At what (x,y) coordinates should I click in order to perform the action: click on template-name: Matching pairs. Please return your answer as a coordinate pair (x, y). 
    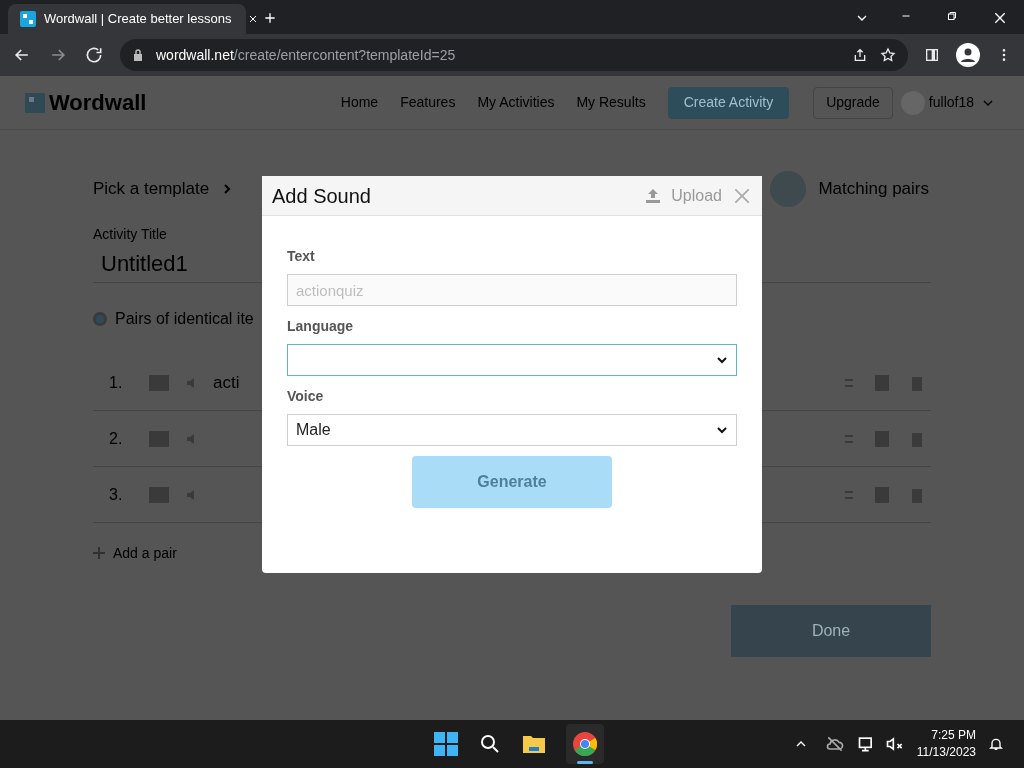
    Looking at the image, I should click on (873, 189).